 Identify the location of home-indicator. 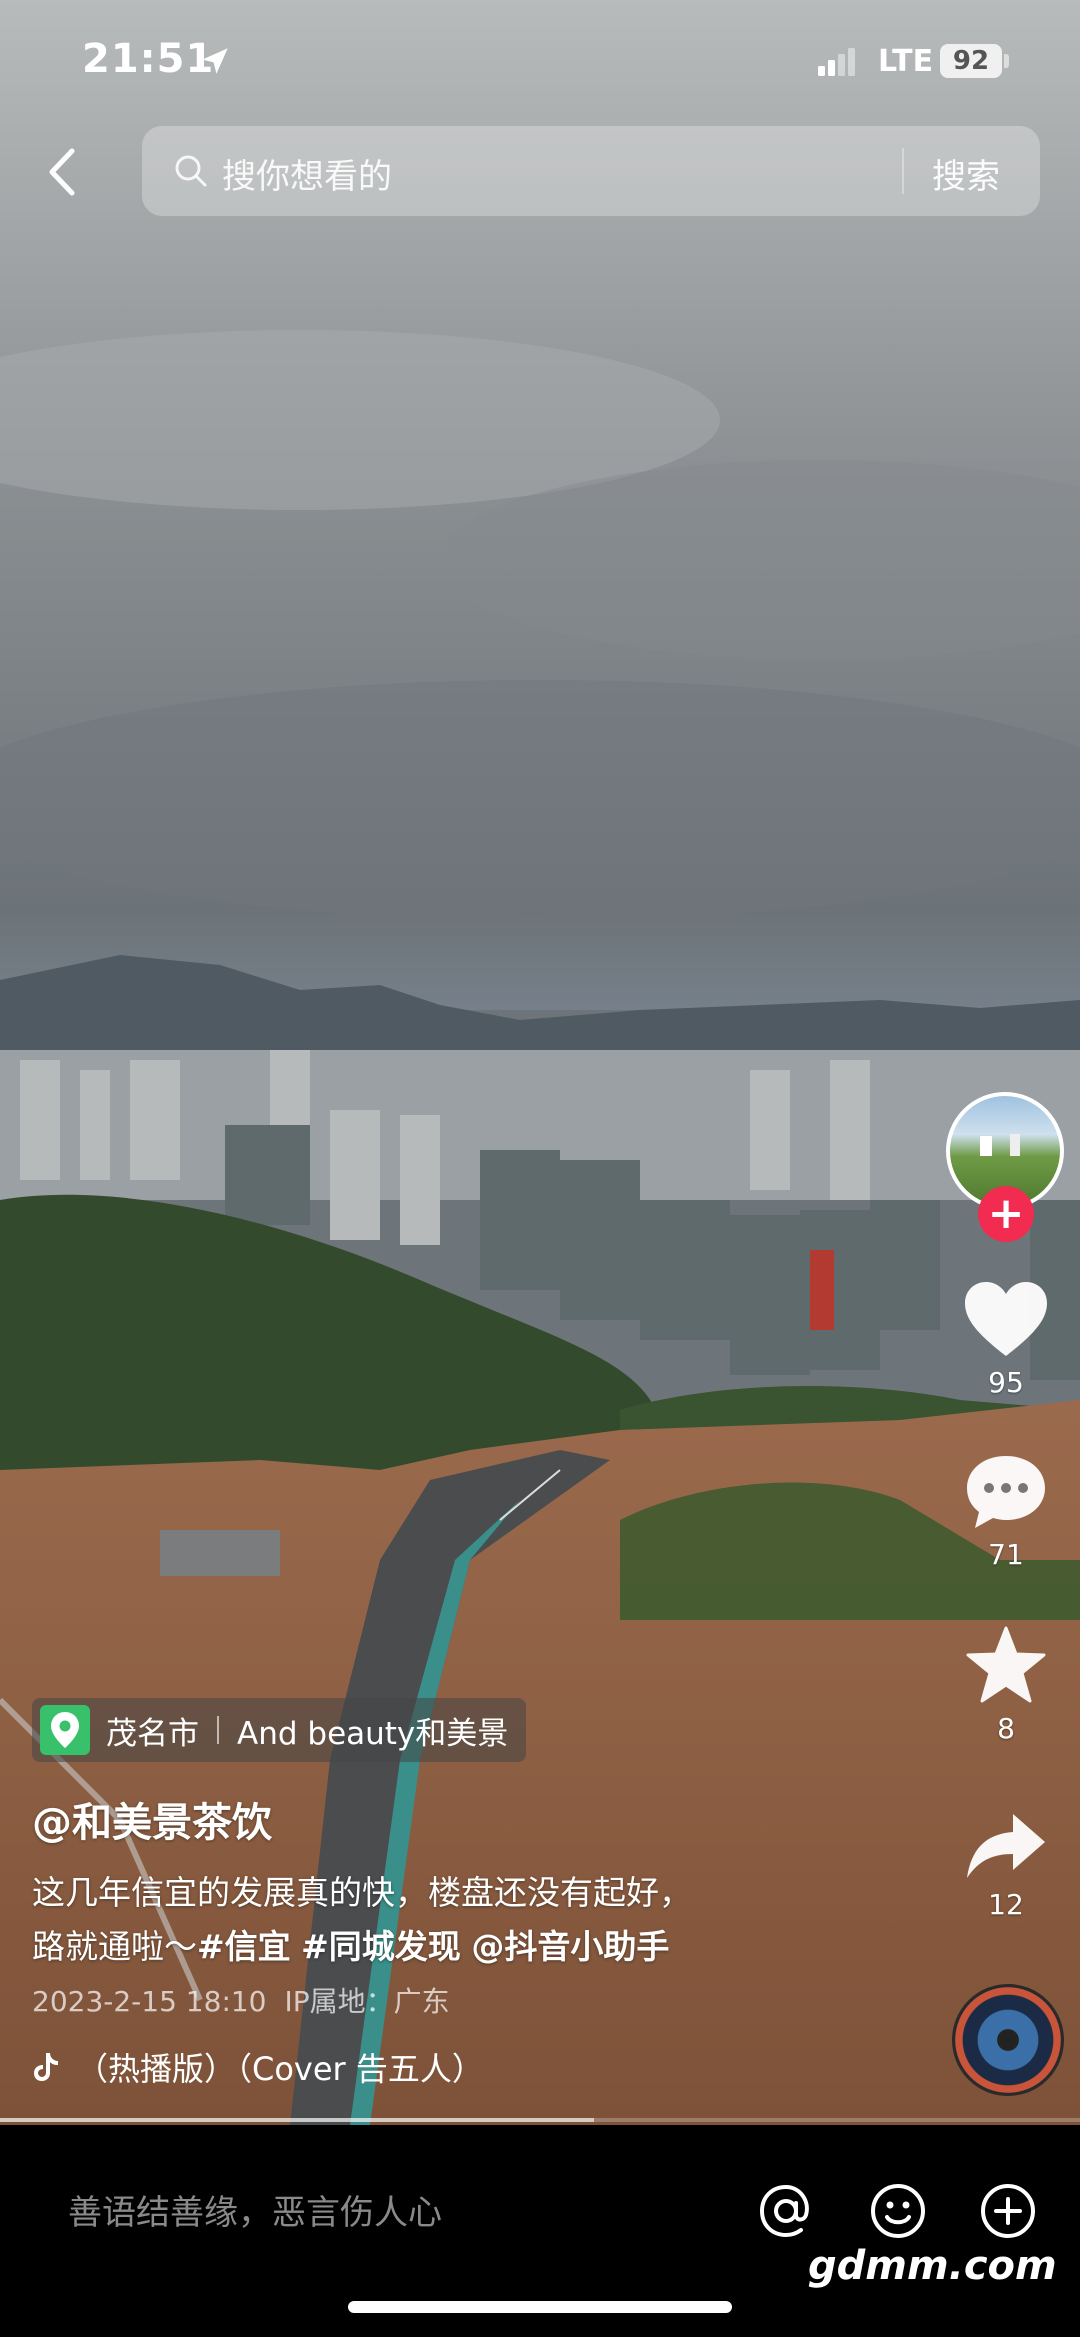
(540, 2307).